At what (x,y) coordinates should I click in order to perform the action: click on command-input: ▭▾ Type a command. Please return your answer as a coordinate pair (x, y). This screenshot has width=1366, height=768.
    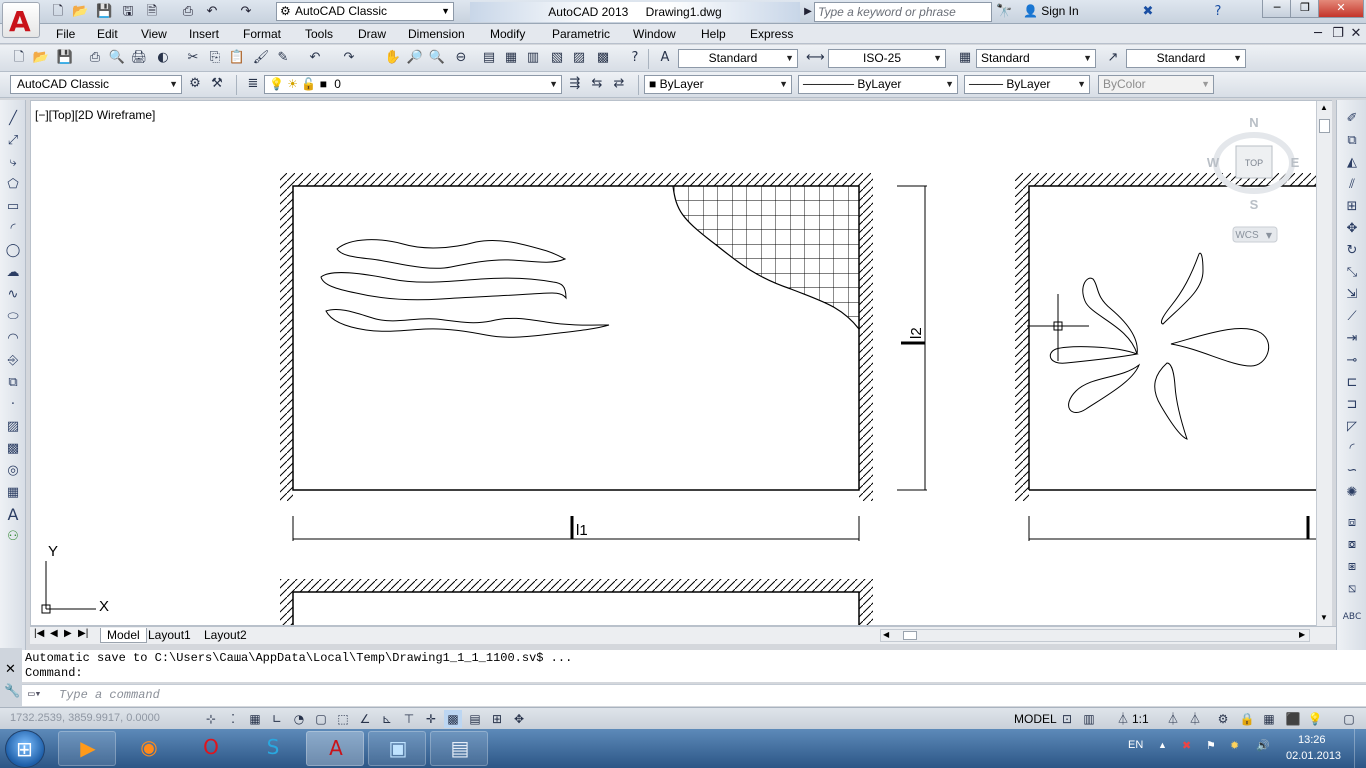
    Looking at the image, I should click on (694, 695).